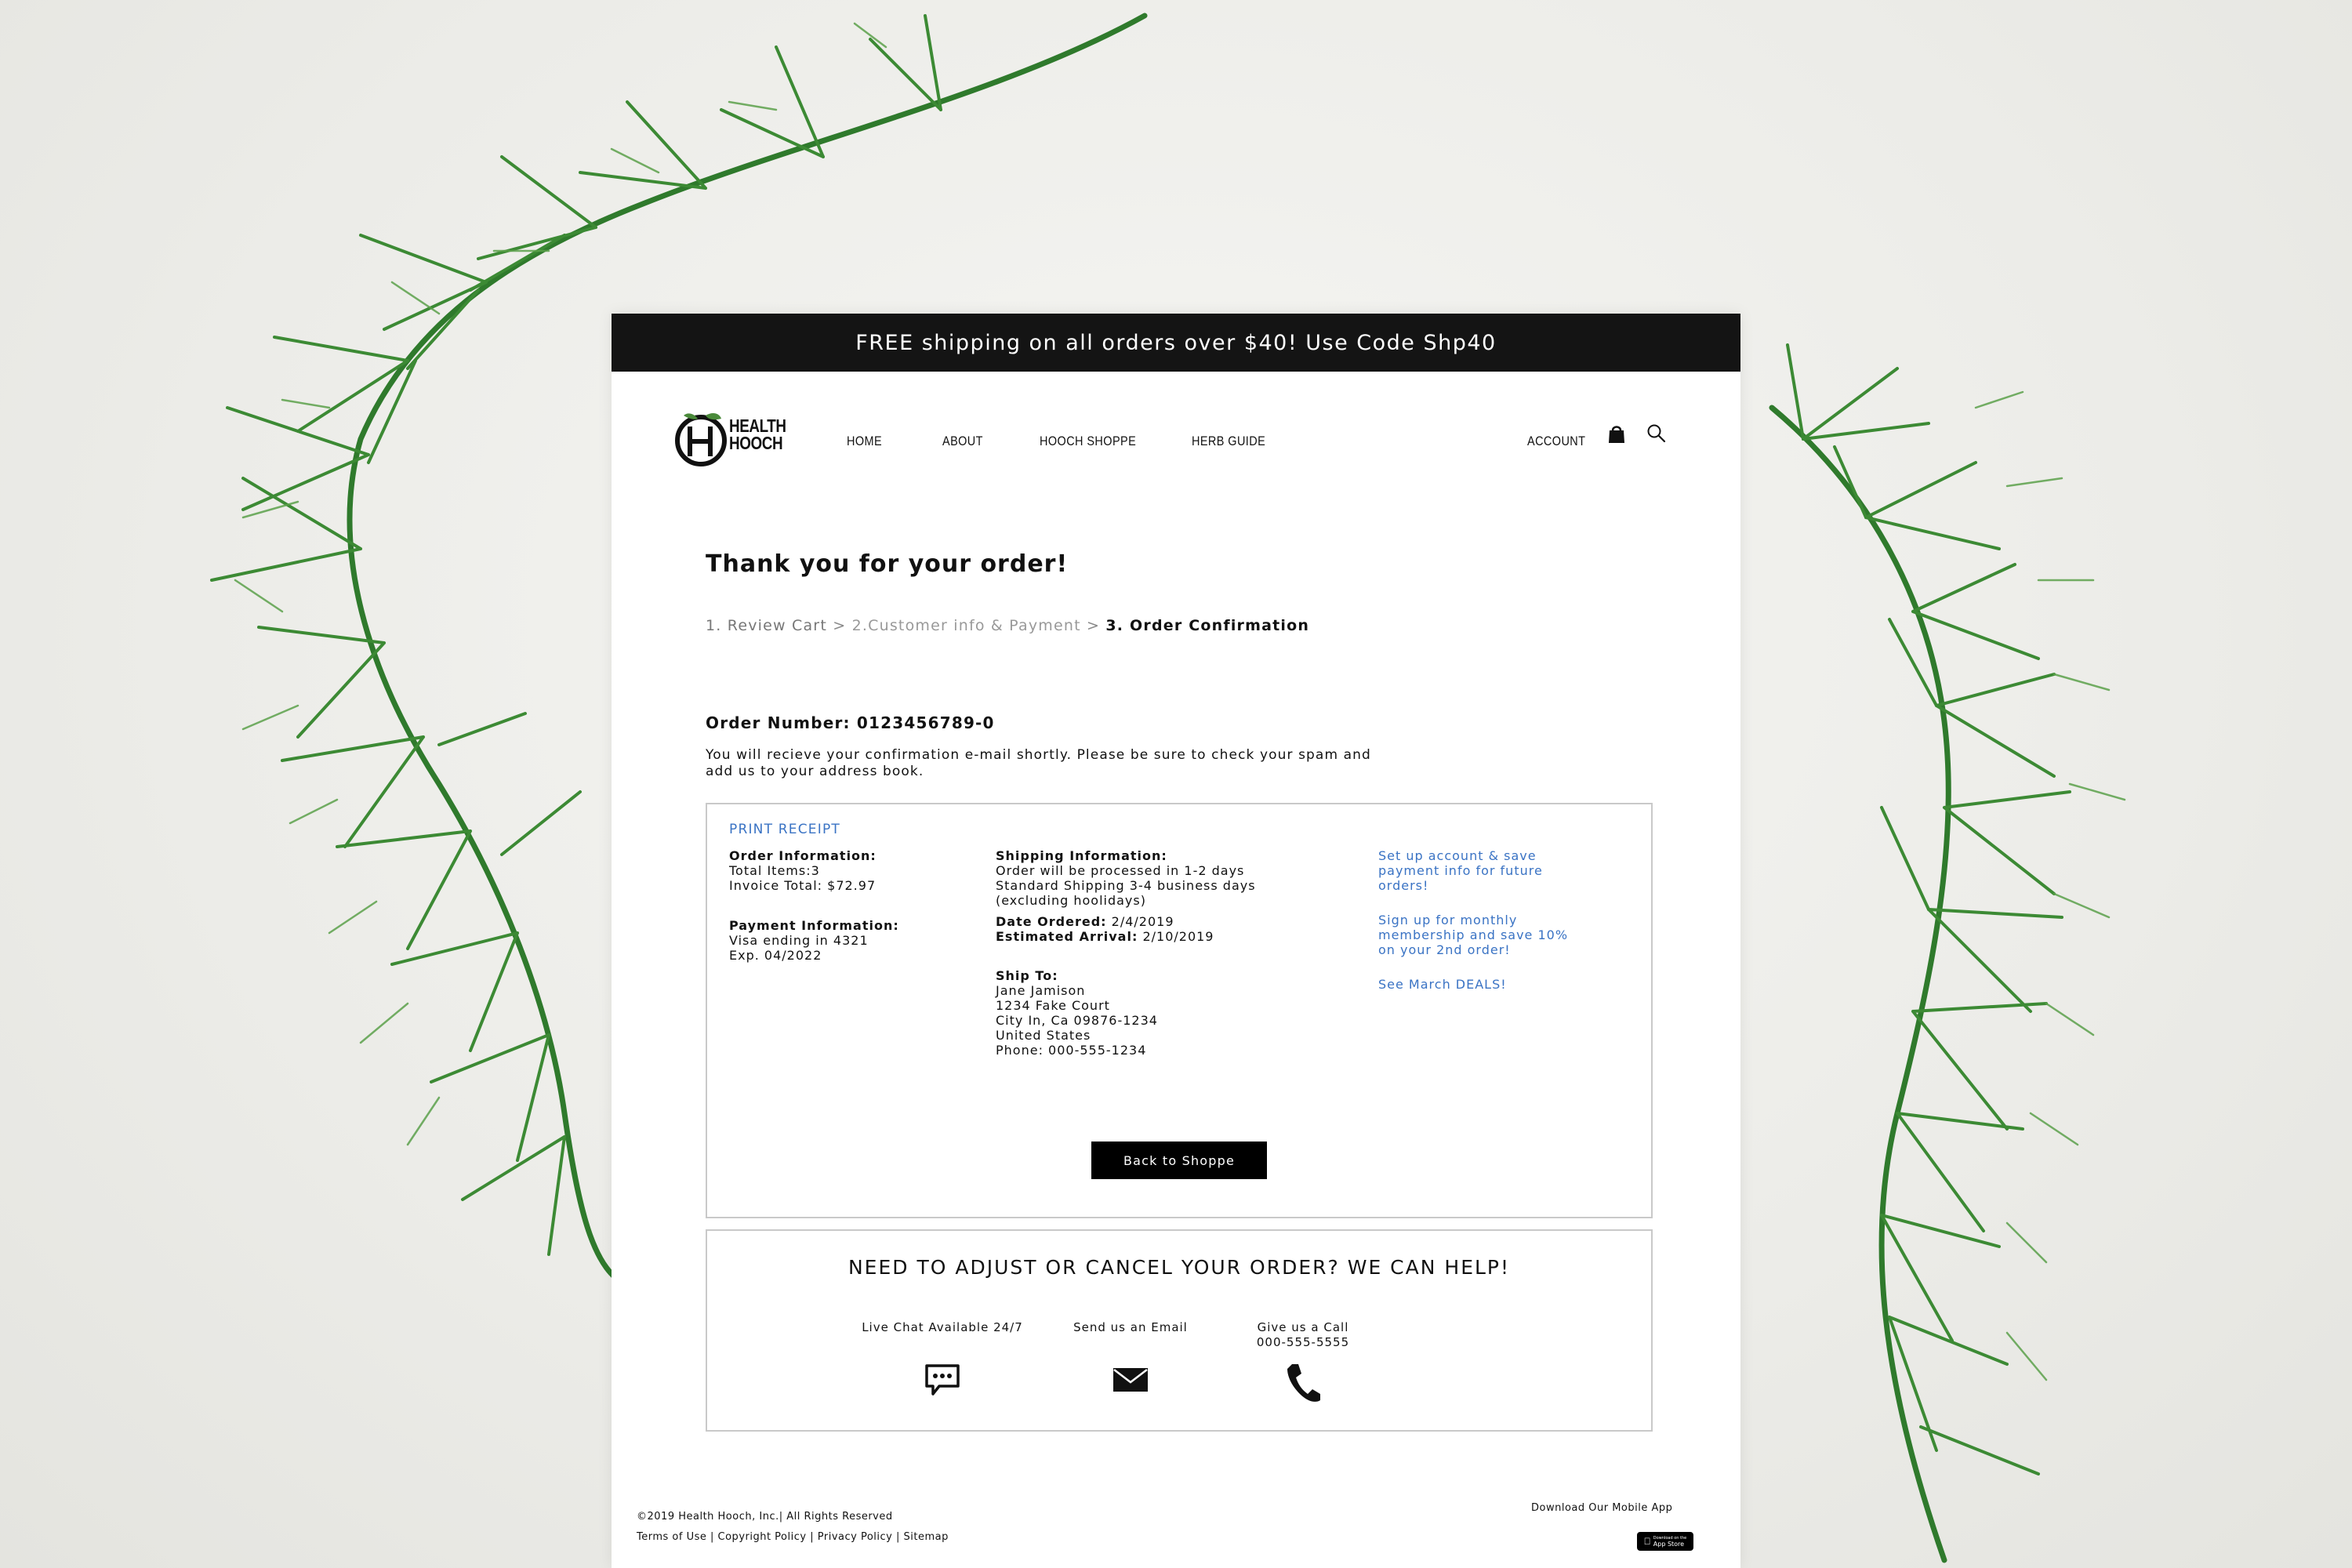  I want to click on back-to-shoppe-button: Back to Shoppe, so click(1179, 1160).